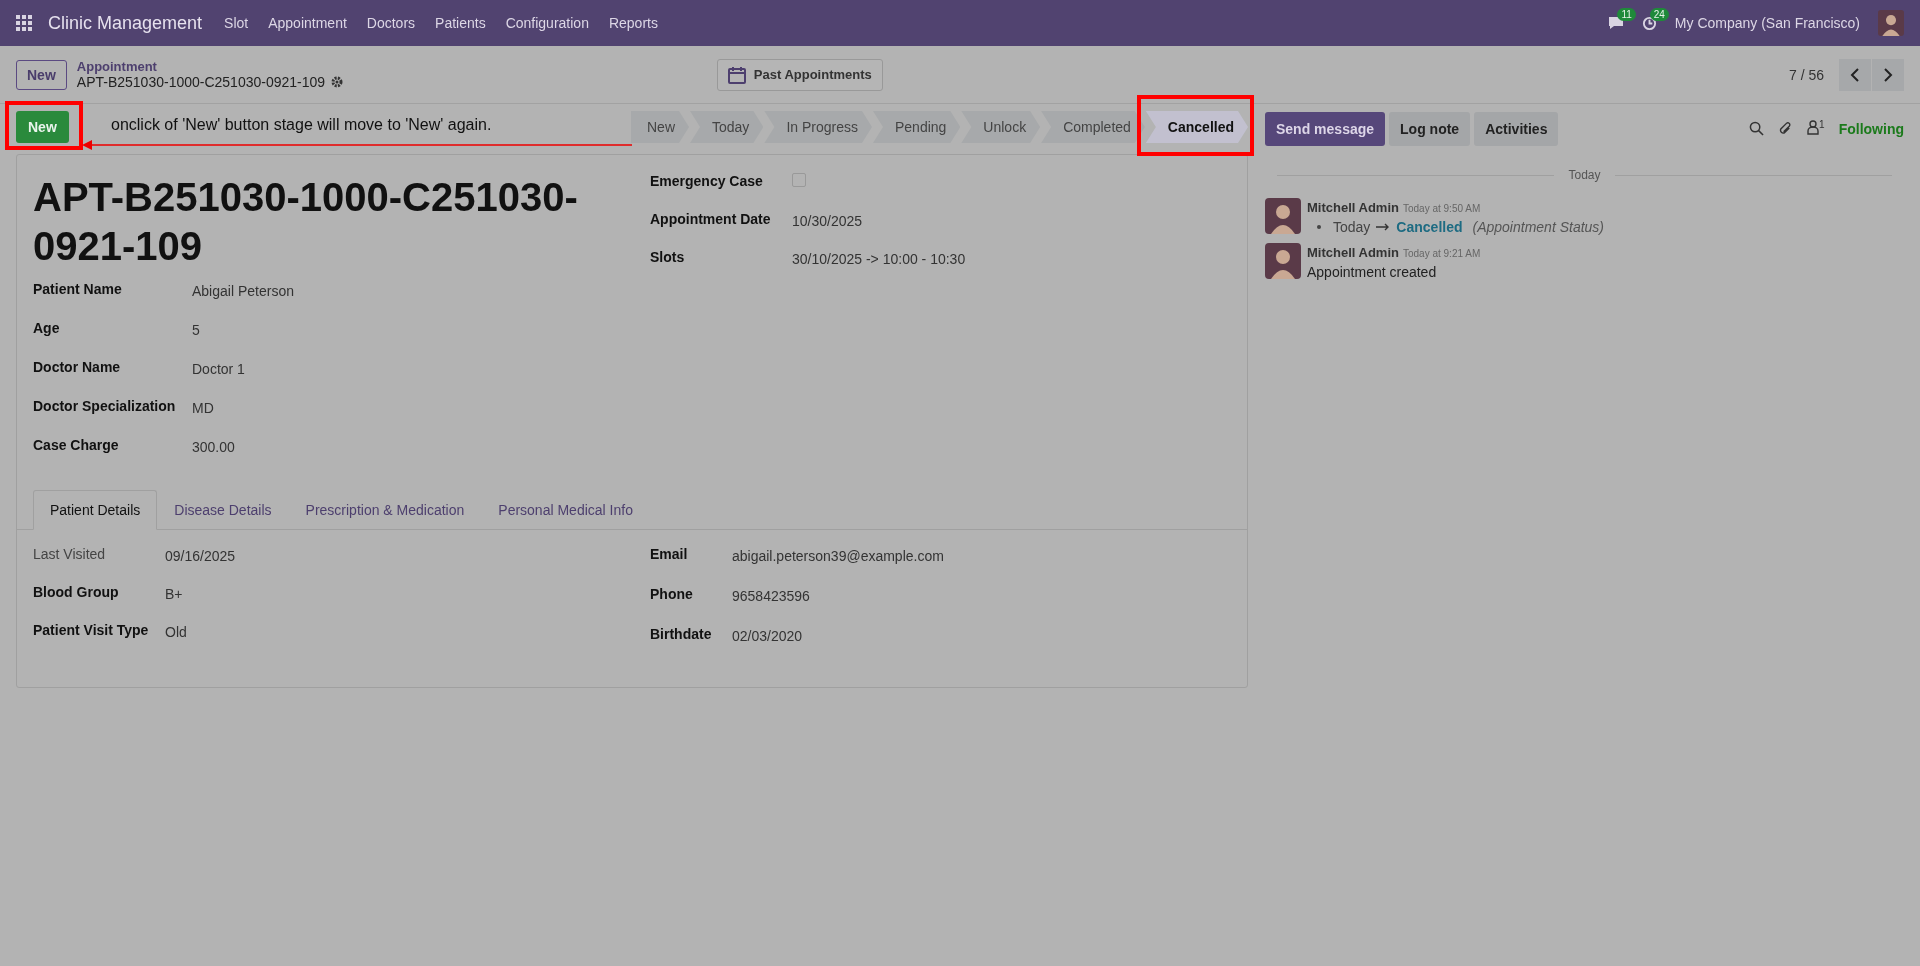 The image size is (1920, 966). Describe the element at coordinates (460, 23) in the screenshot. I see `menu-item: Patients` at that location.